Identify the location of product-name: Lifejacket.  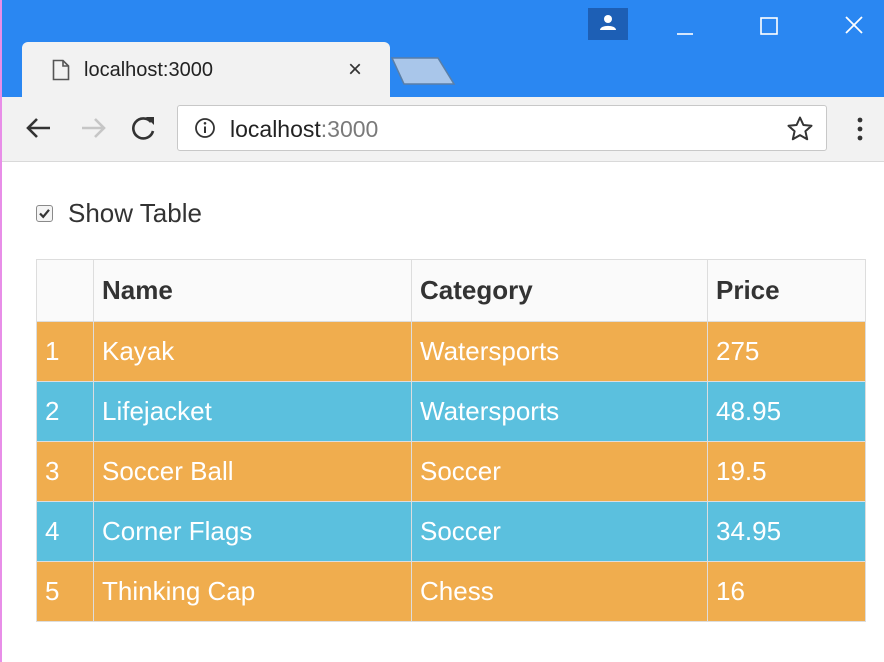
(252, 411).